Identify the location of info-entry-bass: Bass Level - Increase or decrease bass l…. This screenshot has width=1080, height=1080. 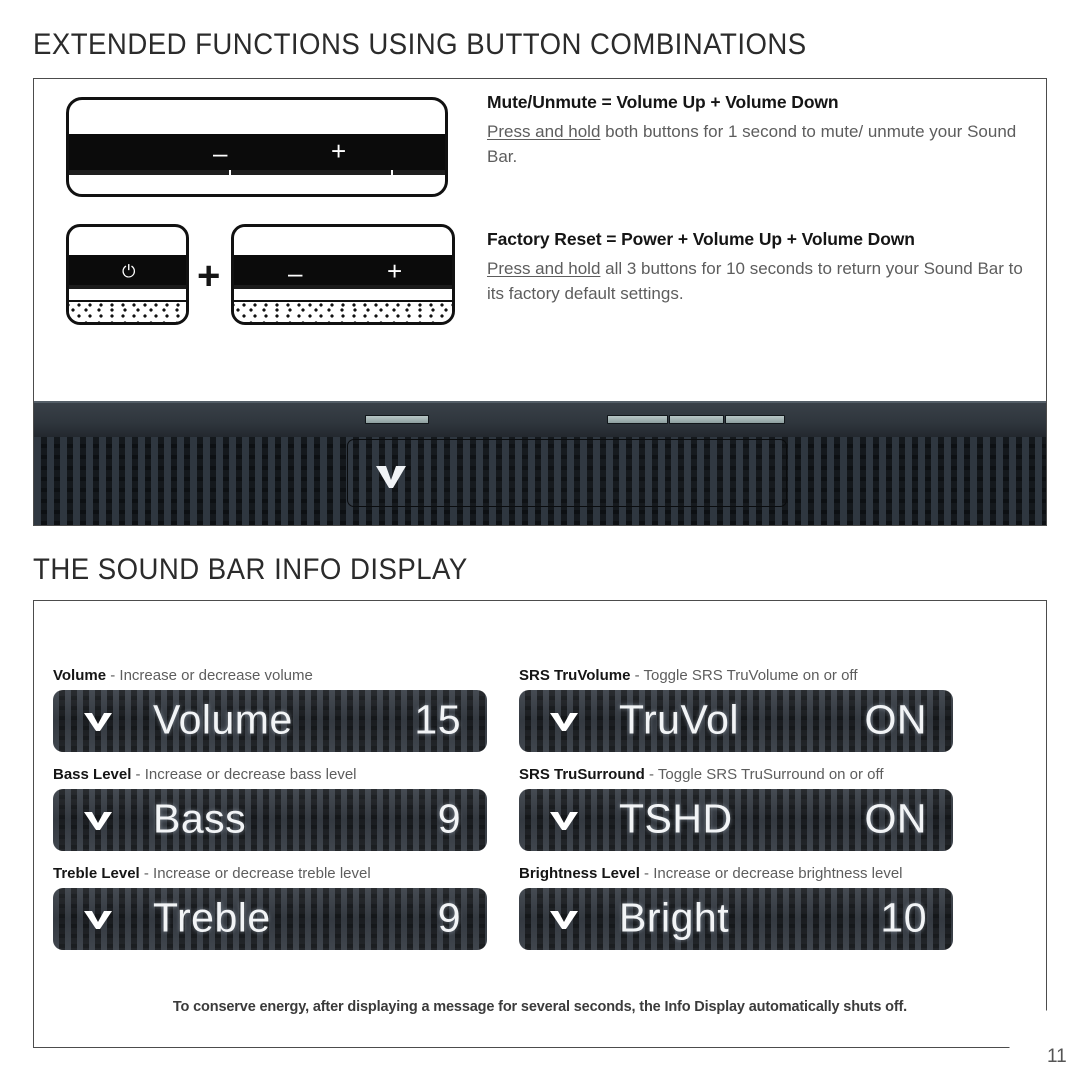
(270, 808).